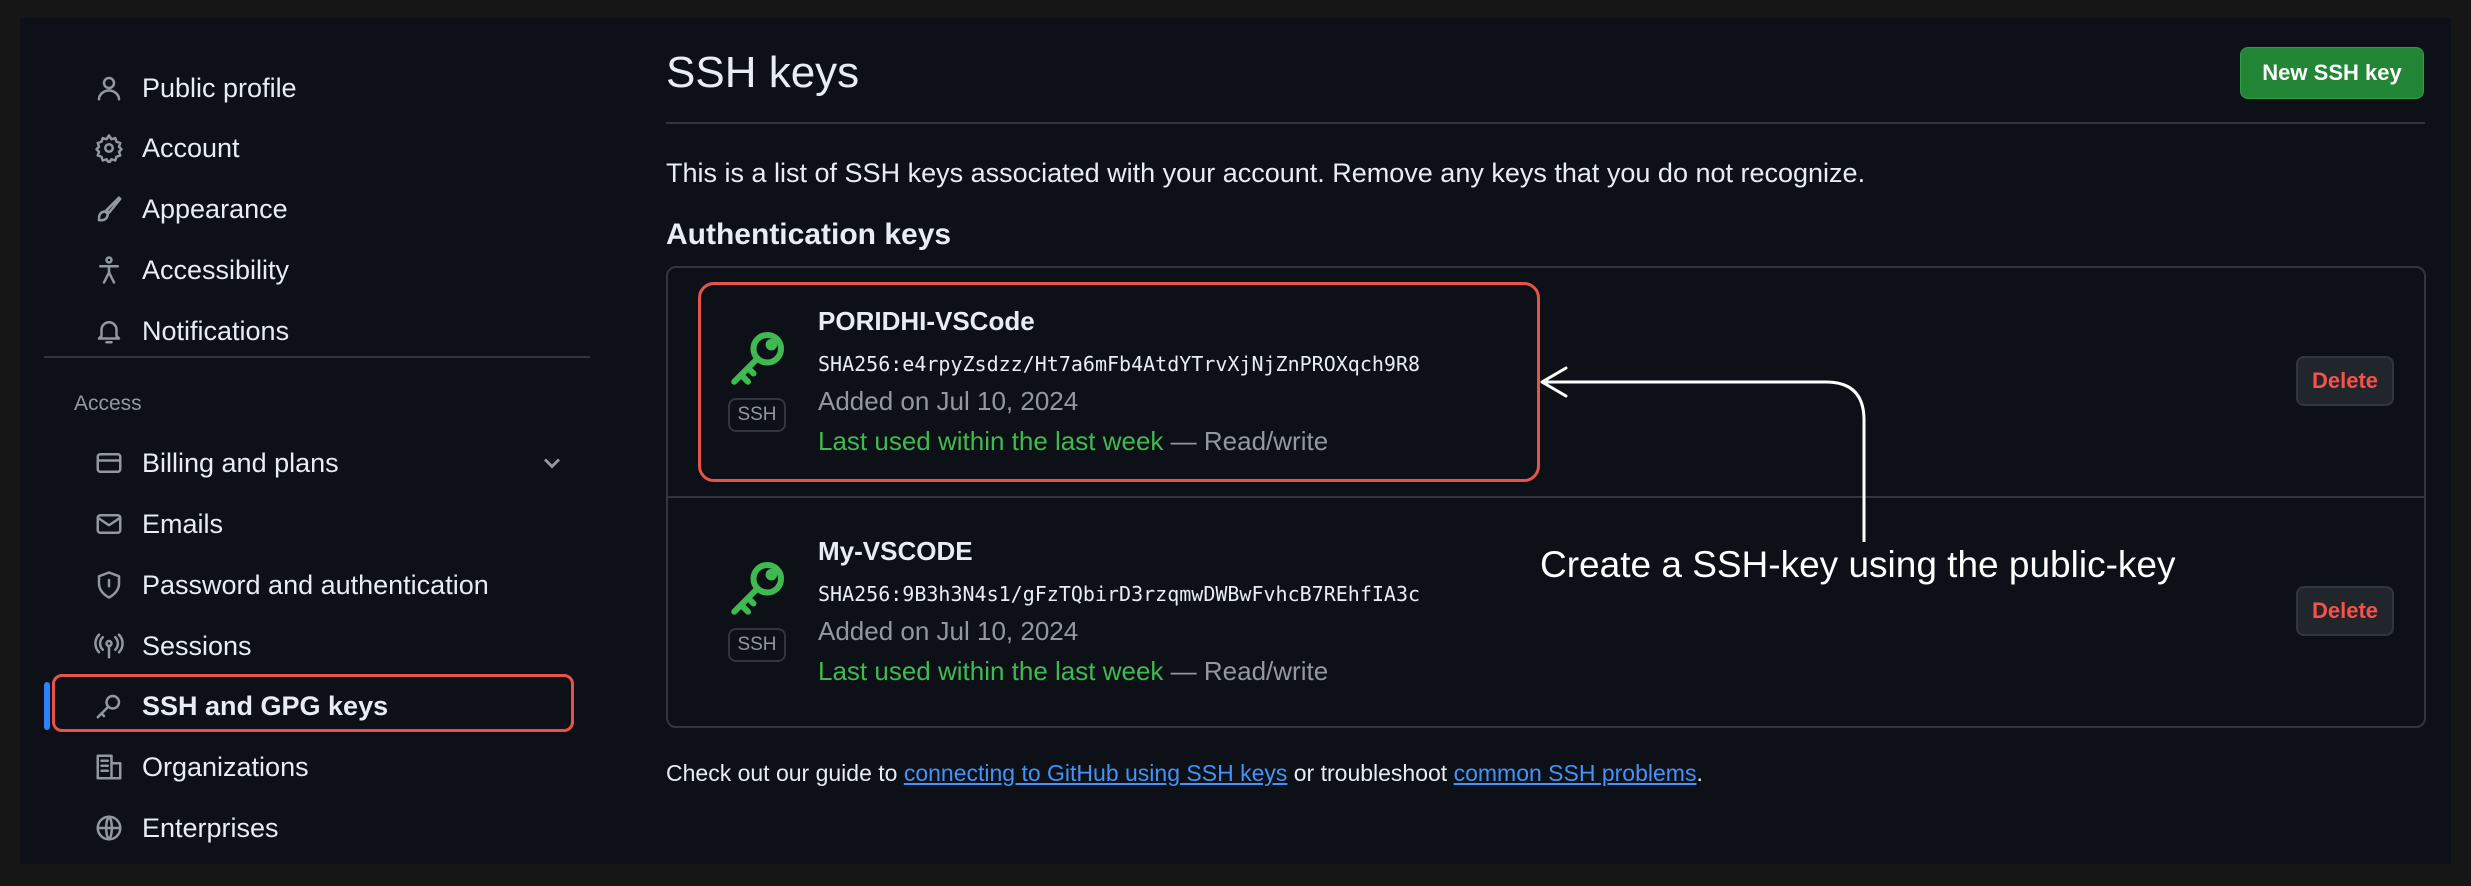  I want to click on annotation-text: Create a SSH-key using the public-key, so click(1858, 564).